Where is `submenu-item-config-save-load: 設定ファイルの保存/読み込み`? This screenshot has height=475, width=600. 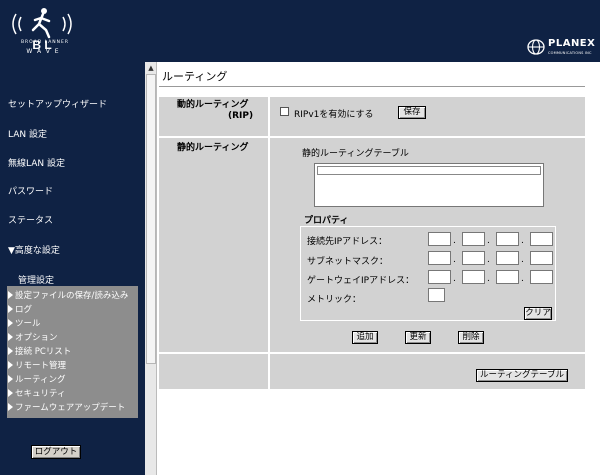
submenu-item-config-save-load: 設定ファイルの保存/読み込み is located at coordinates (72, 296).